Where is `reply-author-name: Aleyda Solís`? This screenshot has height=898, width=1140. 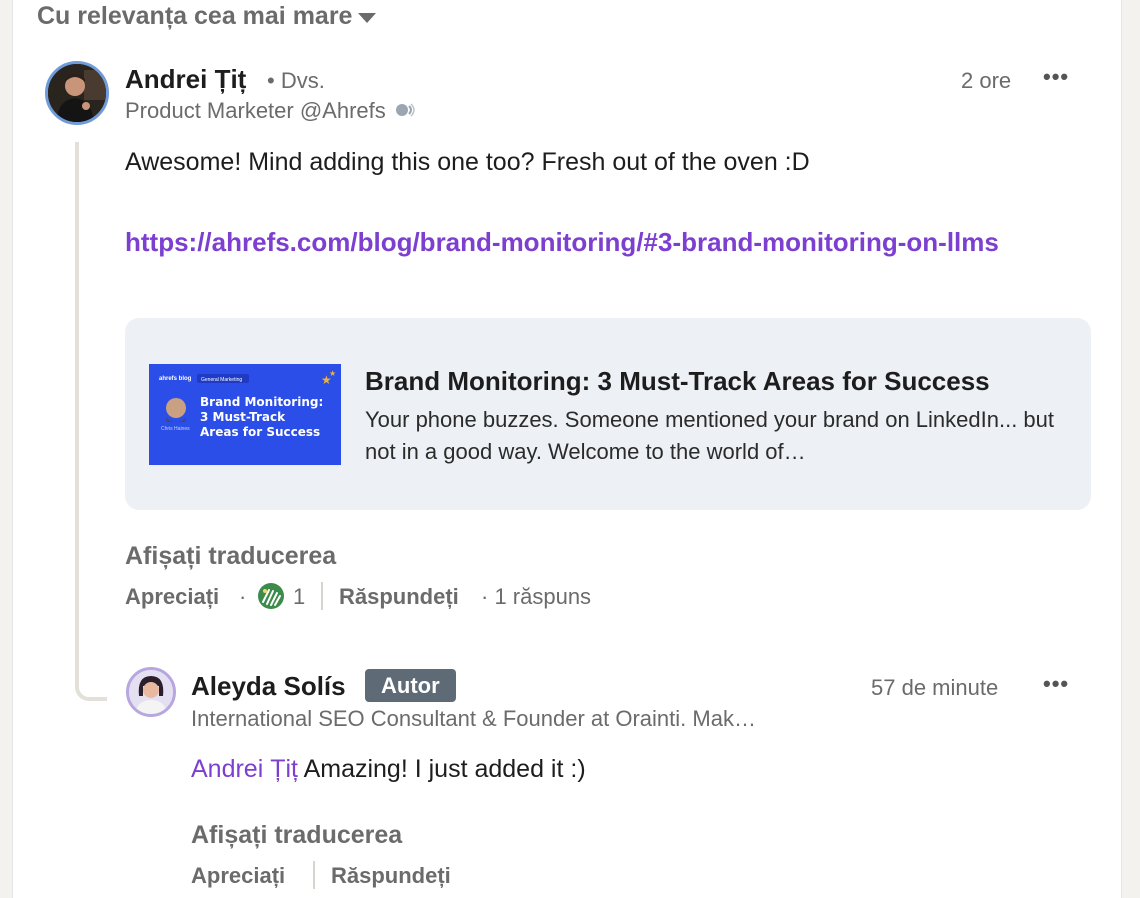
reply-author-name: Aleyda Solís is located at coordinates (268, 686).